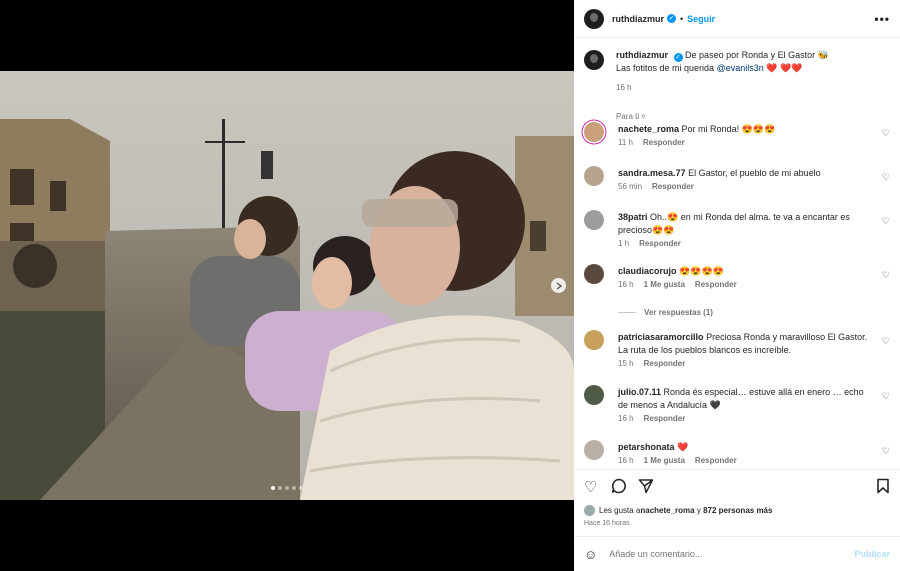 The width and height of the screenshot is (900, 571). What do you see at coordinates (872, 554) in the screenshot?
I see `publish-button: Publicar` at bounding box center [872, 554].